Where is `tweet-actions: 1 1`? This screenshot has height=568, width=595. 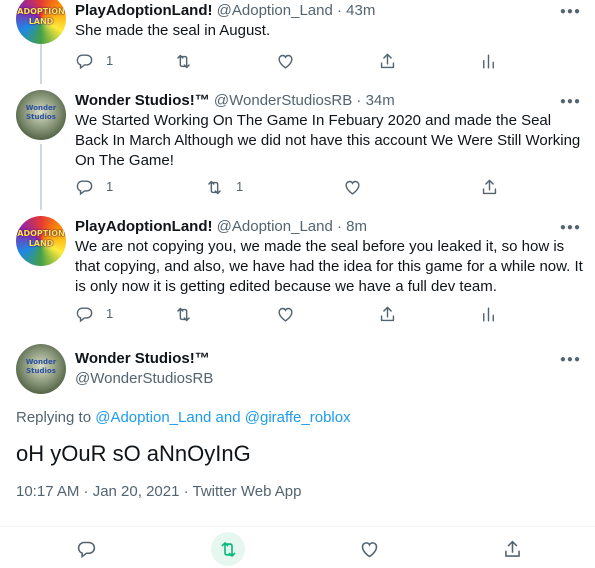 tweet-actions: 1 1 is located at coordinates (297, 187).